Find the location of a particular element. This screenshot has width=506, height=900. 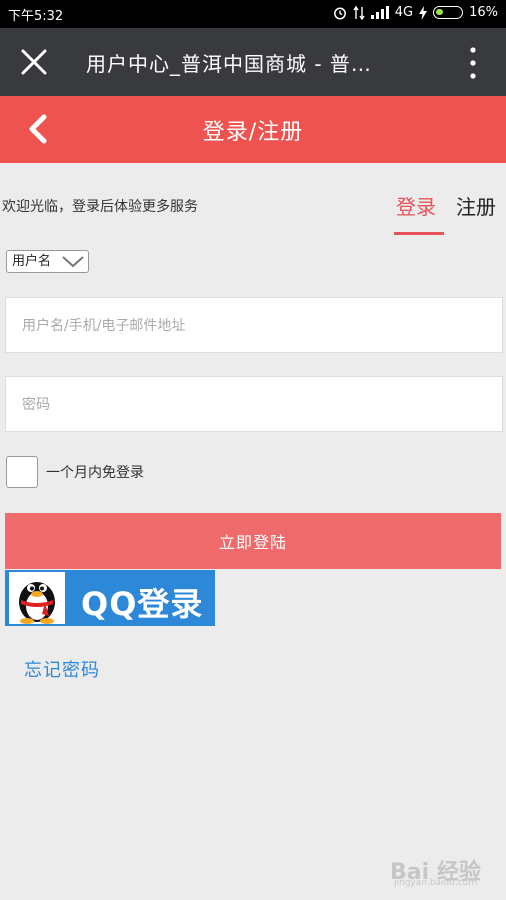

close-icon is located at coordinates (34, 62).